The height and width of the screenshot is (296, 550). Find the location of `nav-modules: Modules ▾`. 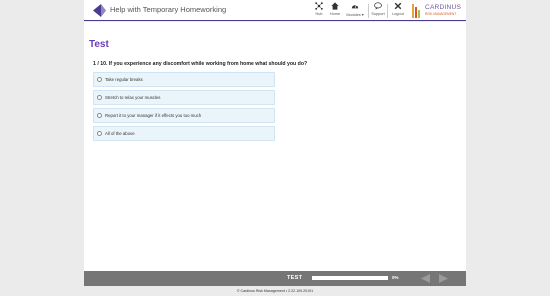

nav-modules: Modules ▾ is located at coordinates (355, 9).